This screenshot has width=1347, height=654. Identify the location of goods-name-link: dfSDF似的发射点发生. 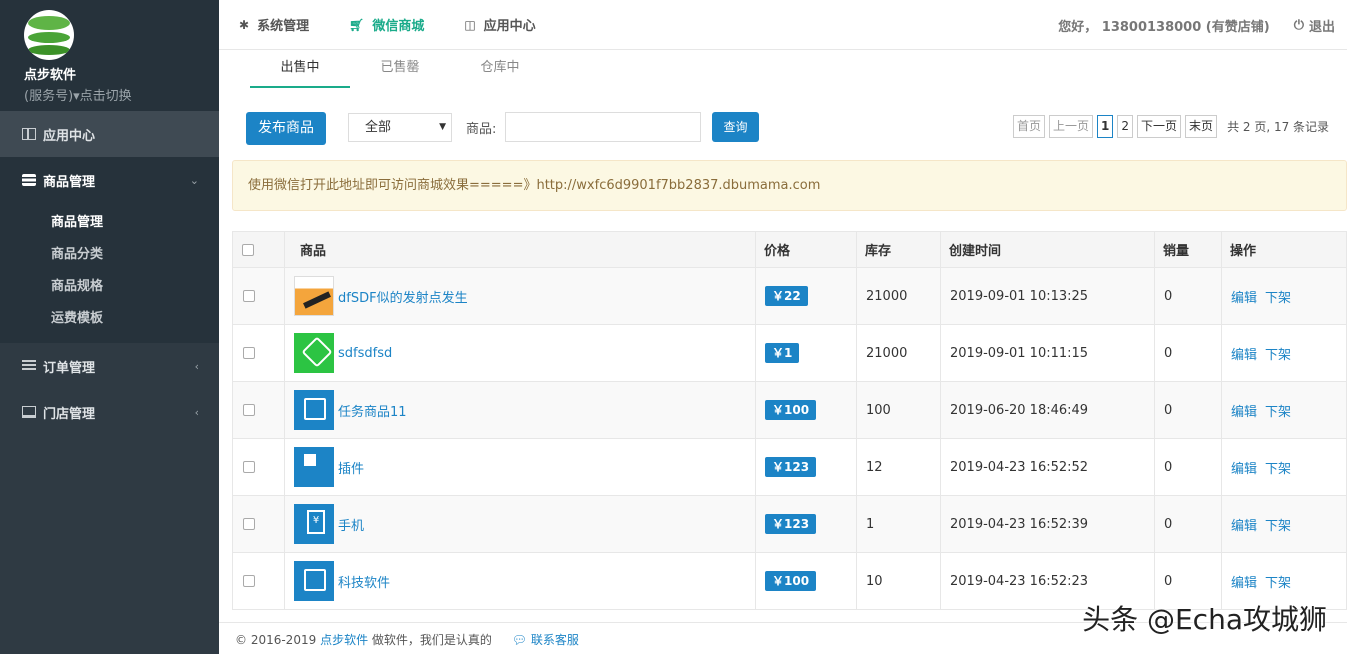
(403, 296).